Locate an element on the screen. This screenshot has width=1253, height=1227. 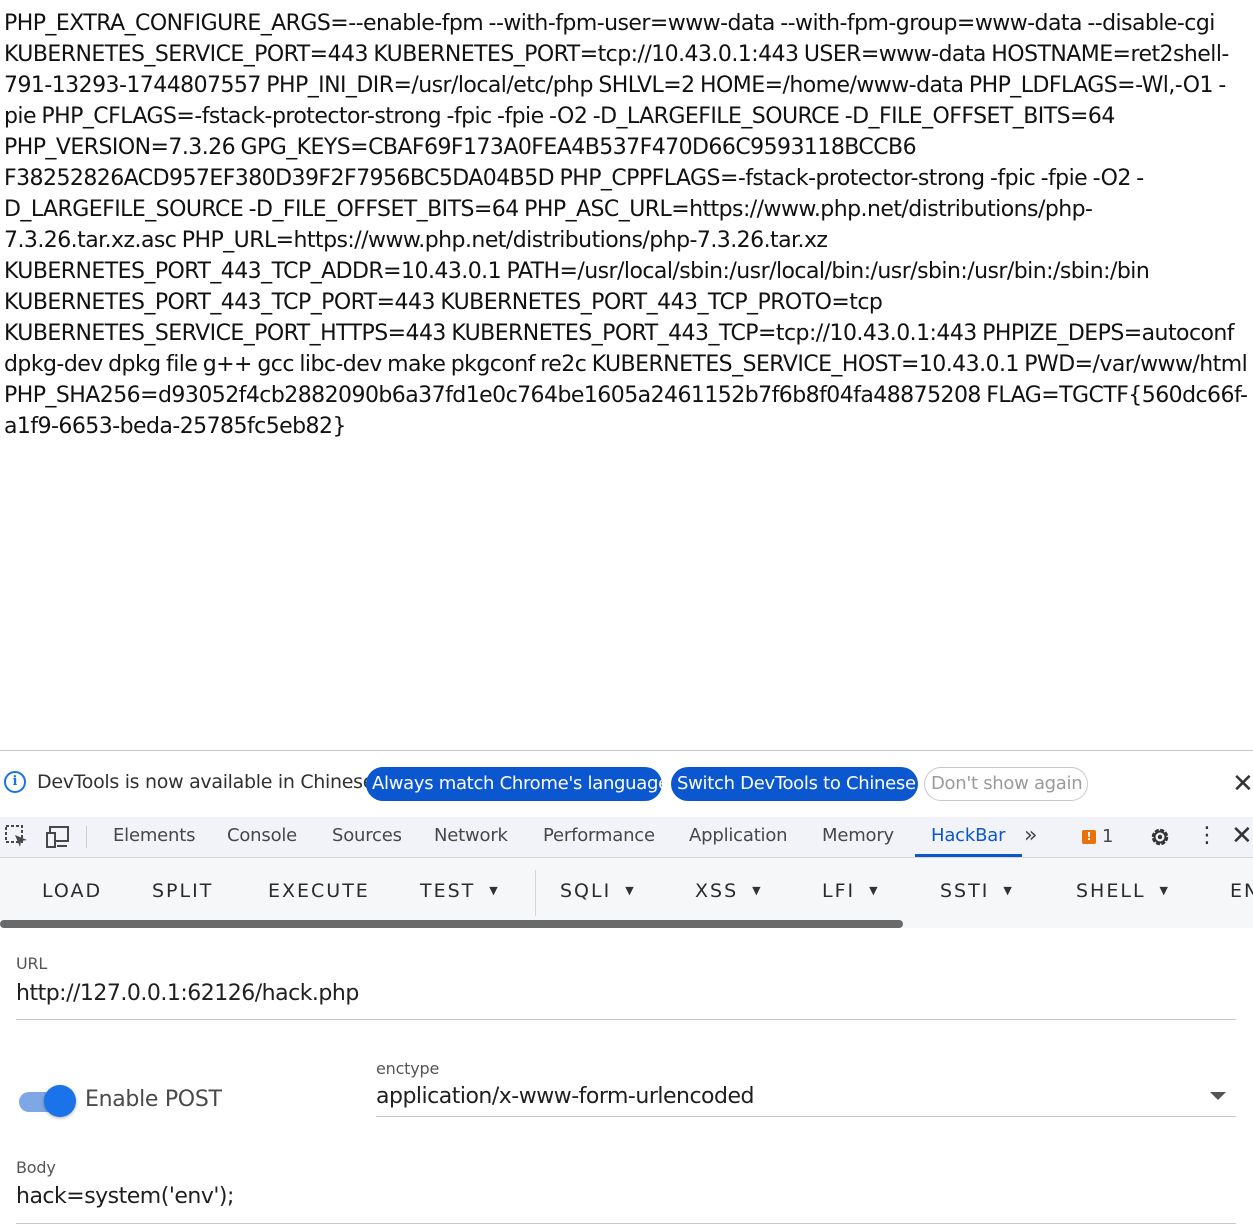
inspect-element-icon is located at coordinates (17, 837).